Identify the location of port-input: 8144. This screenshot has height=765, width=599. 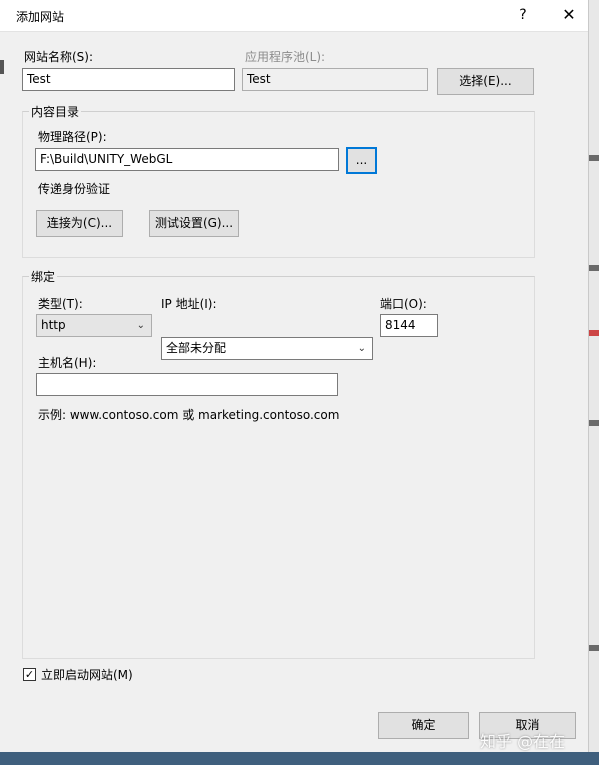
(409, 325).